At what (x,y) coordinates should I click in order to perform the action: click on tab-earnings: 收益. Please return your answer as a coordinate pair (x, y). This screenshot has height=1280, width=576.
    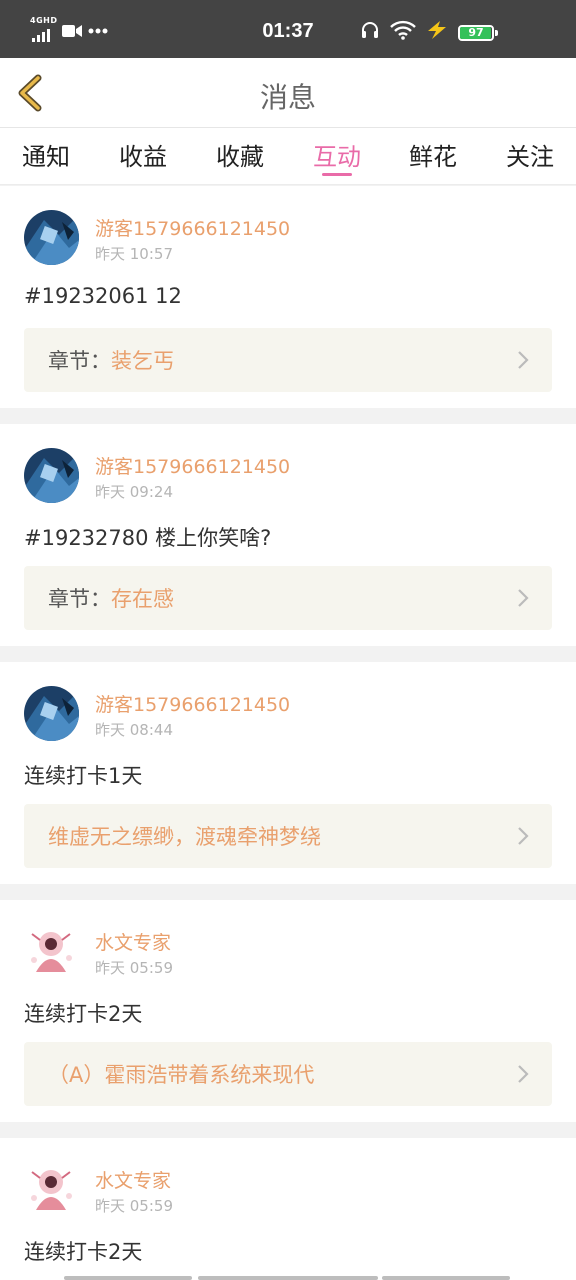
    Looking at the image, I should click on (143, 154).